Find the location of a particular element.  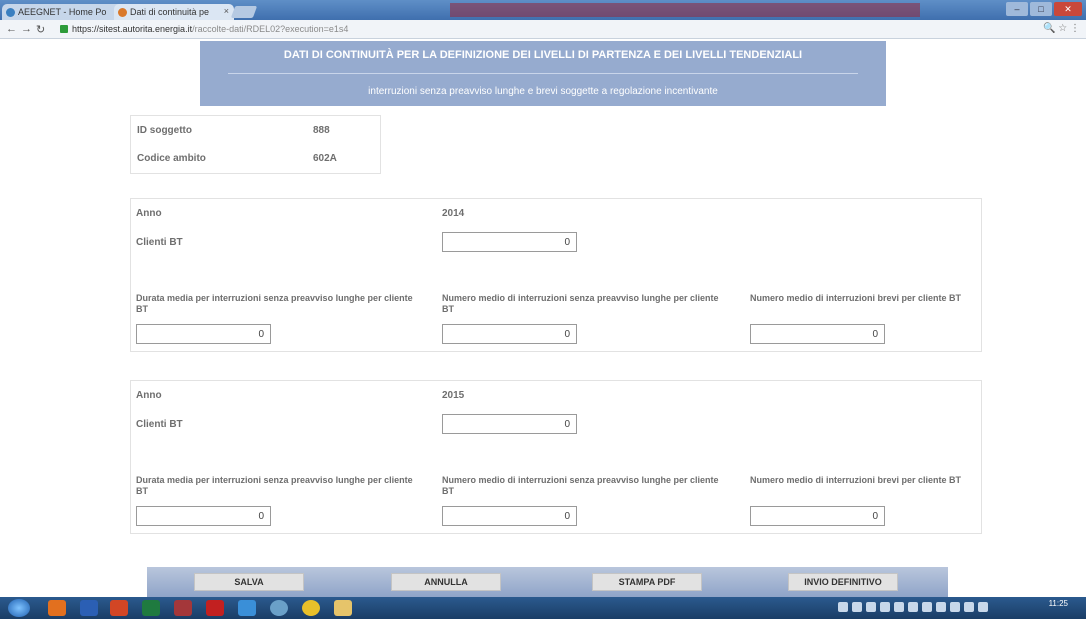

taskbar-clock: 11:25 is located at coordinates (1058, 603).